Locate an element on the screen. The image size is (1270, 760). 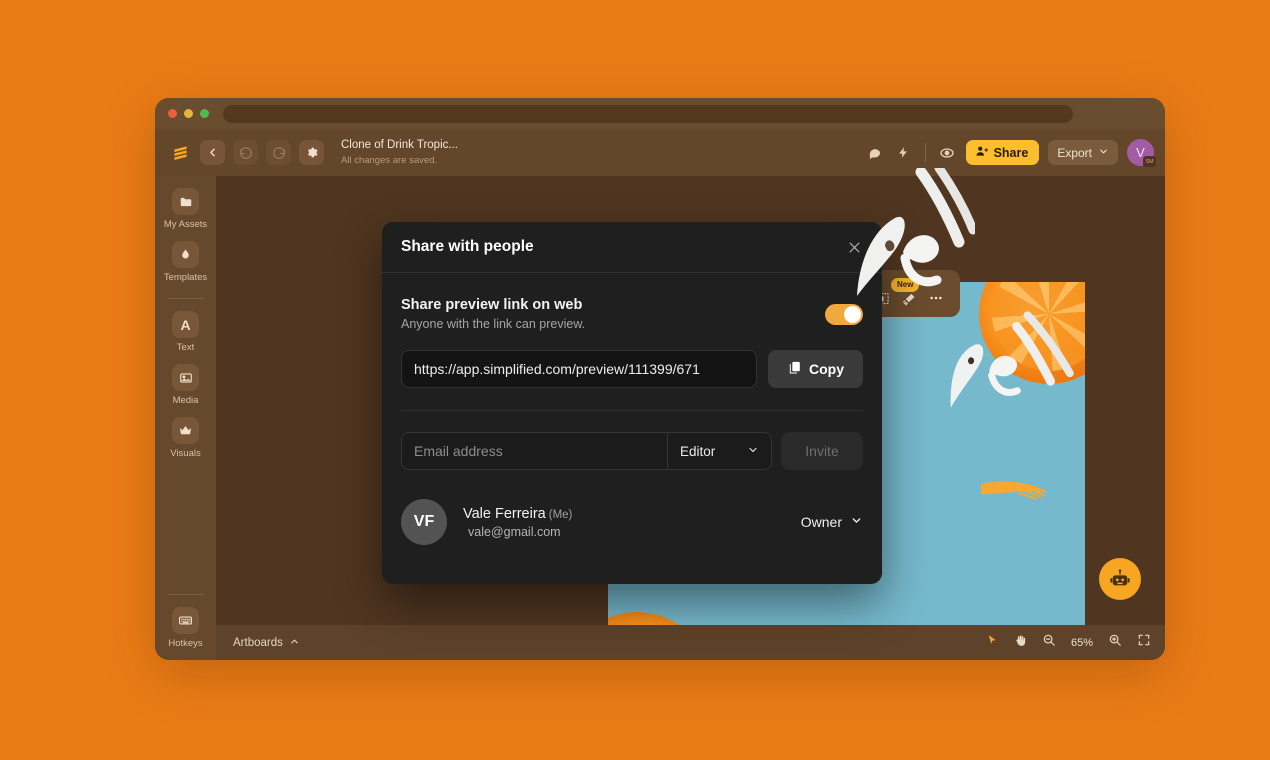
share-modal-title: Share with people is located at coordinates (467, 246).